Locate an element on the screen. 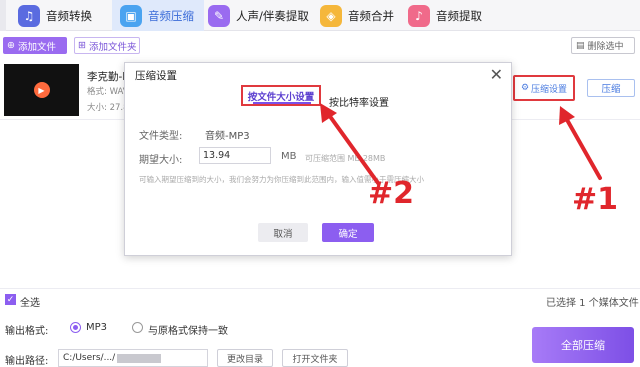 The image size is (640, 367). file-name: 李克勤-I is located at coordinates (106, 77).